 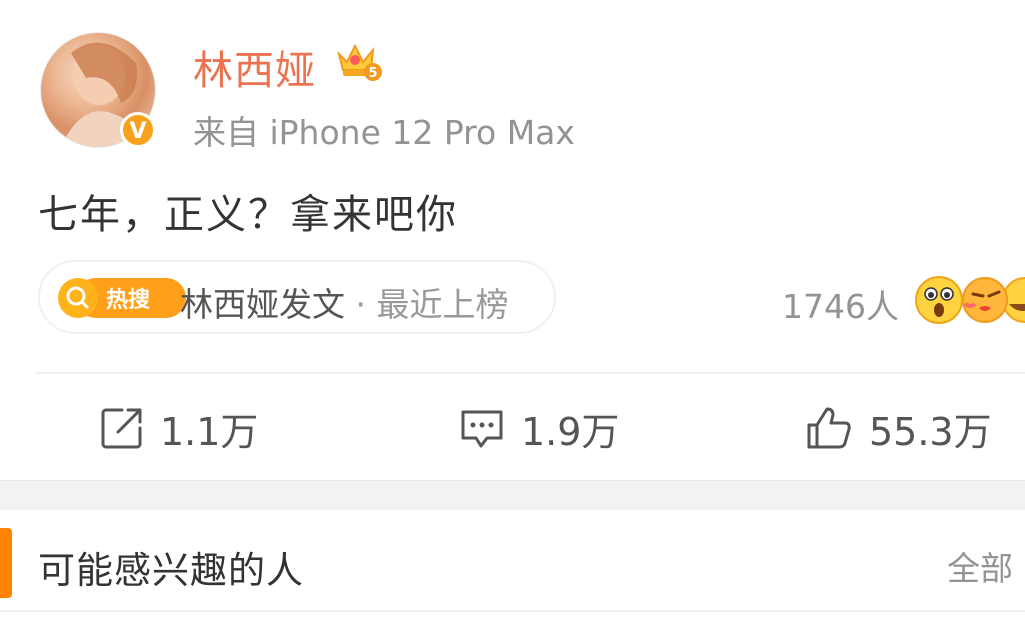 I want to click on repost-icon, so click(x=121, y=428).